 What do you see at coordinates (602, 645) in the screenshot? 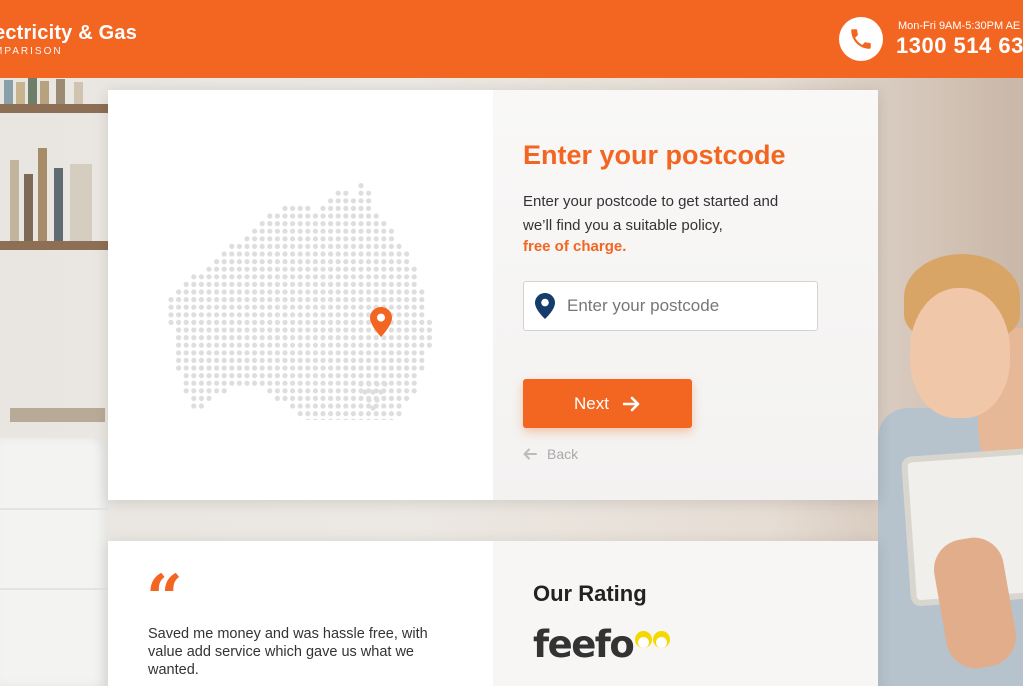
I see `feefo-logo: feefo` at bounding box center [602, 645].